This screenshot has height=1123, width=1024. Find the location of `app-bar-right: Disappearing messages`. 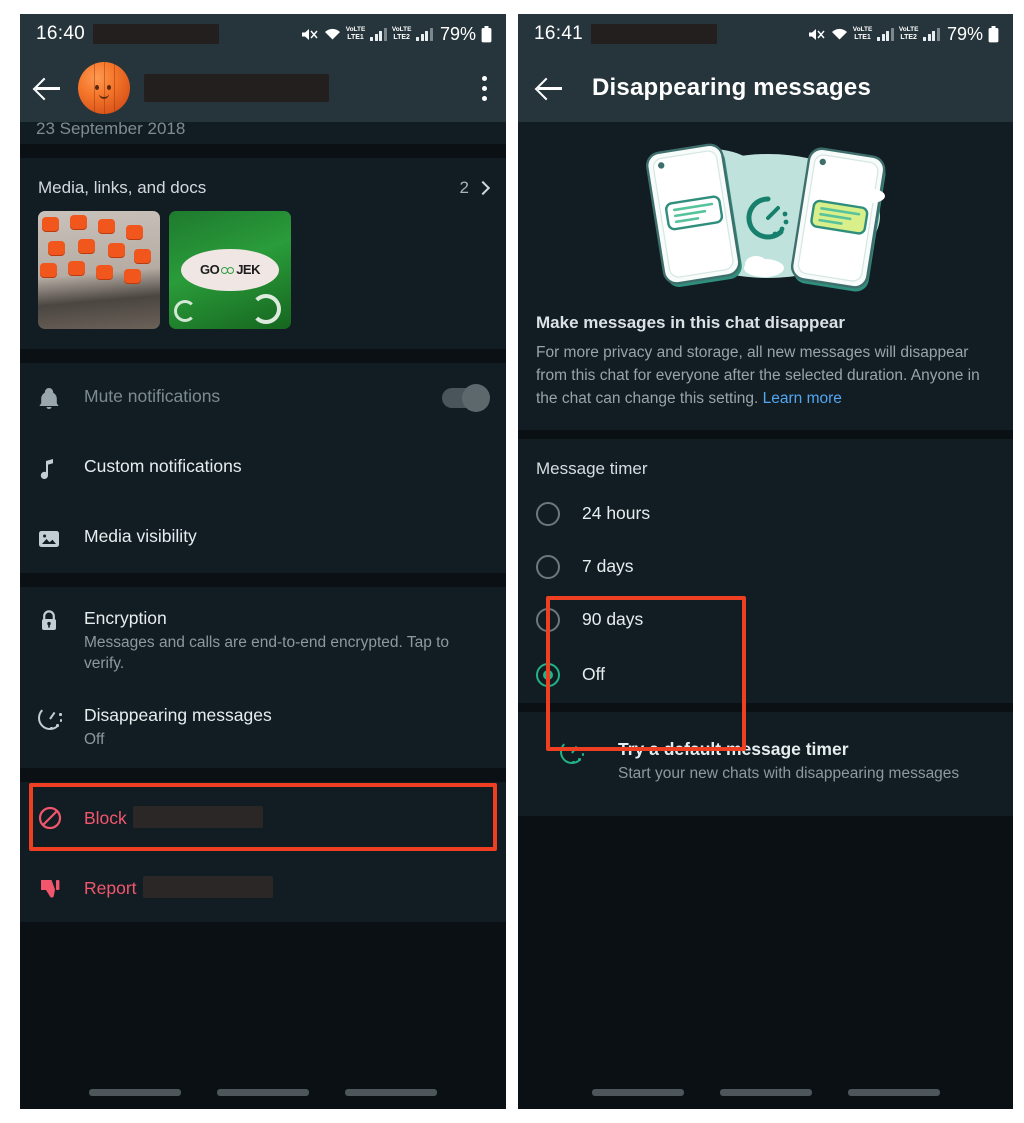

app-bar-right: Disappearing messages is located at coordinates (765, 88).